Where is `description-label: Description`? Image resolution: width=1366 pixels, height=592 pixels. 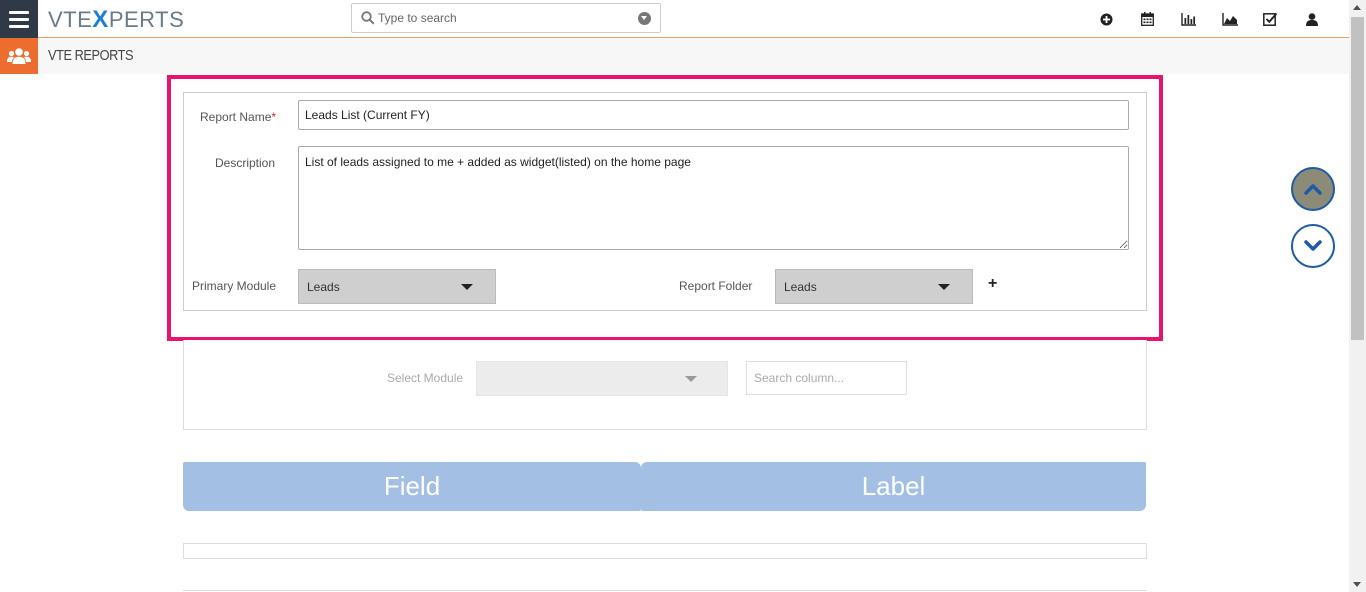 description-label: Description is located at coordinates (245, 163).